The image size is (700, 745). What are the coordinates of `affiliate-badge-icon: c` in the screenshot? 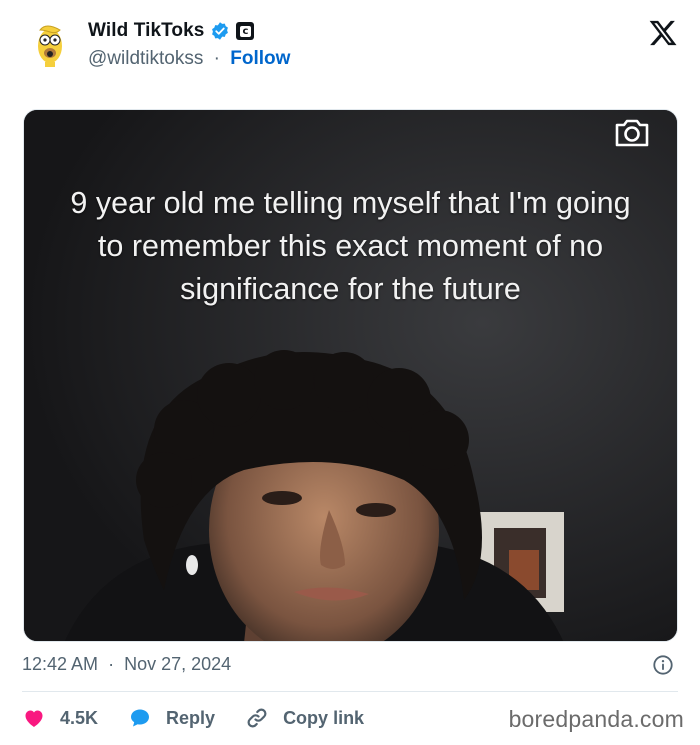 It's located at (245, 31).